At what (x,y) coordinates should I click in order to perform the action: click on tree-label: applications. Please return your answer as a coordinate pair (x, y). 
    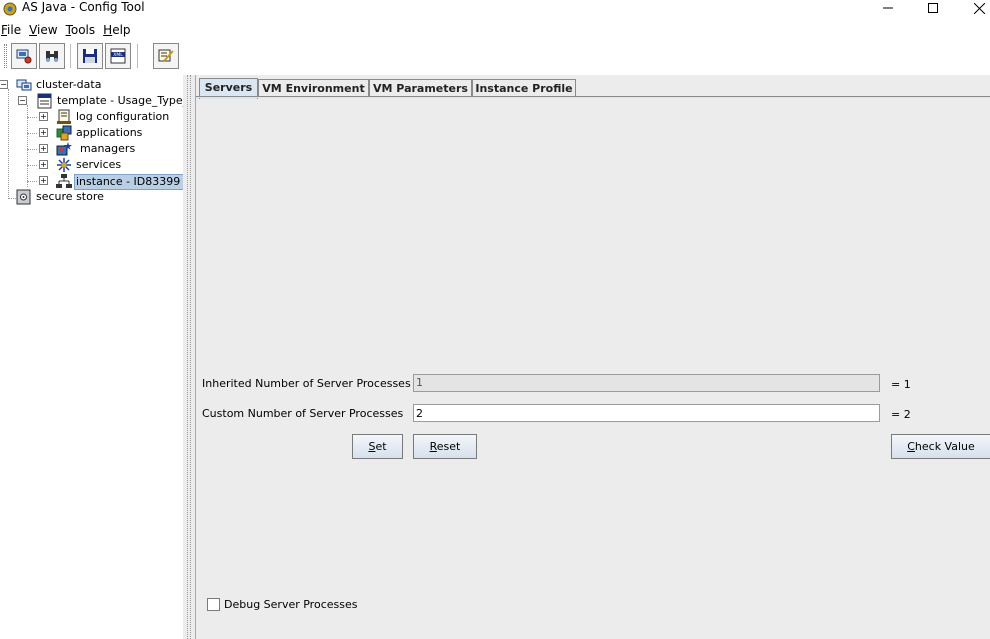
    Looking at the image, I should click on (109, 132).